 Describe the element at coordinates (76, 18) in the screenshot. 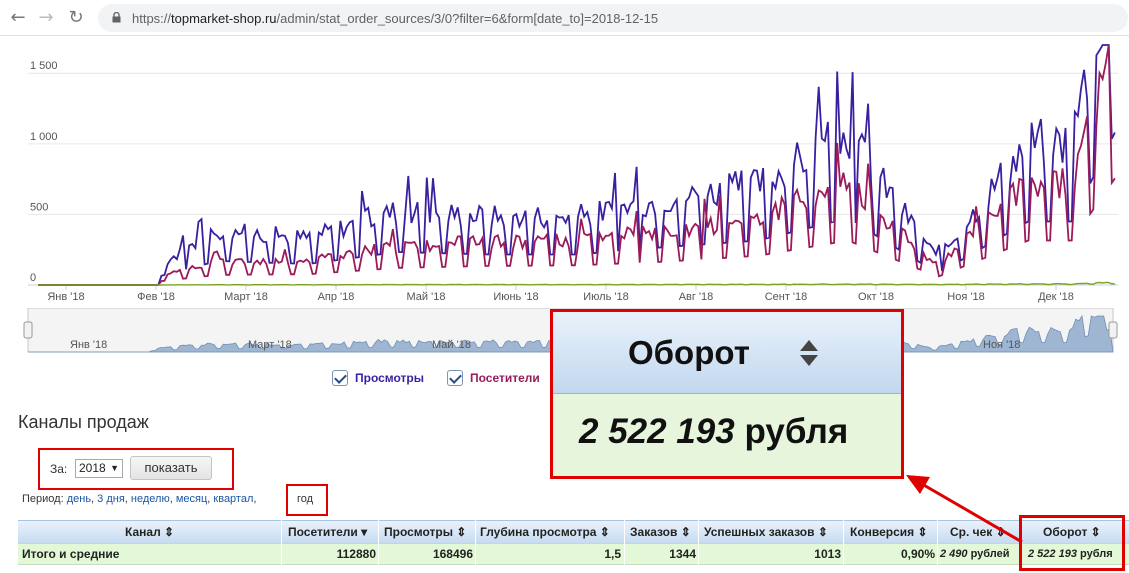

I see `reload-icon: ↻` at that location.